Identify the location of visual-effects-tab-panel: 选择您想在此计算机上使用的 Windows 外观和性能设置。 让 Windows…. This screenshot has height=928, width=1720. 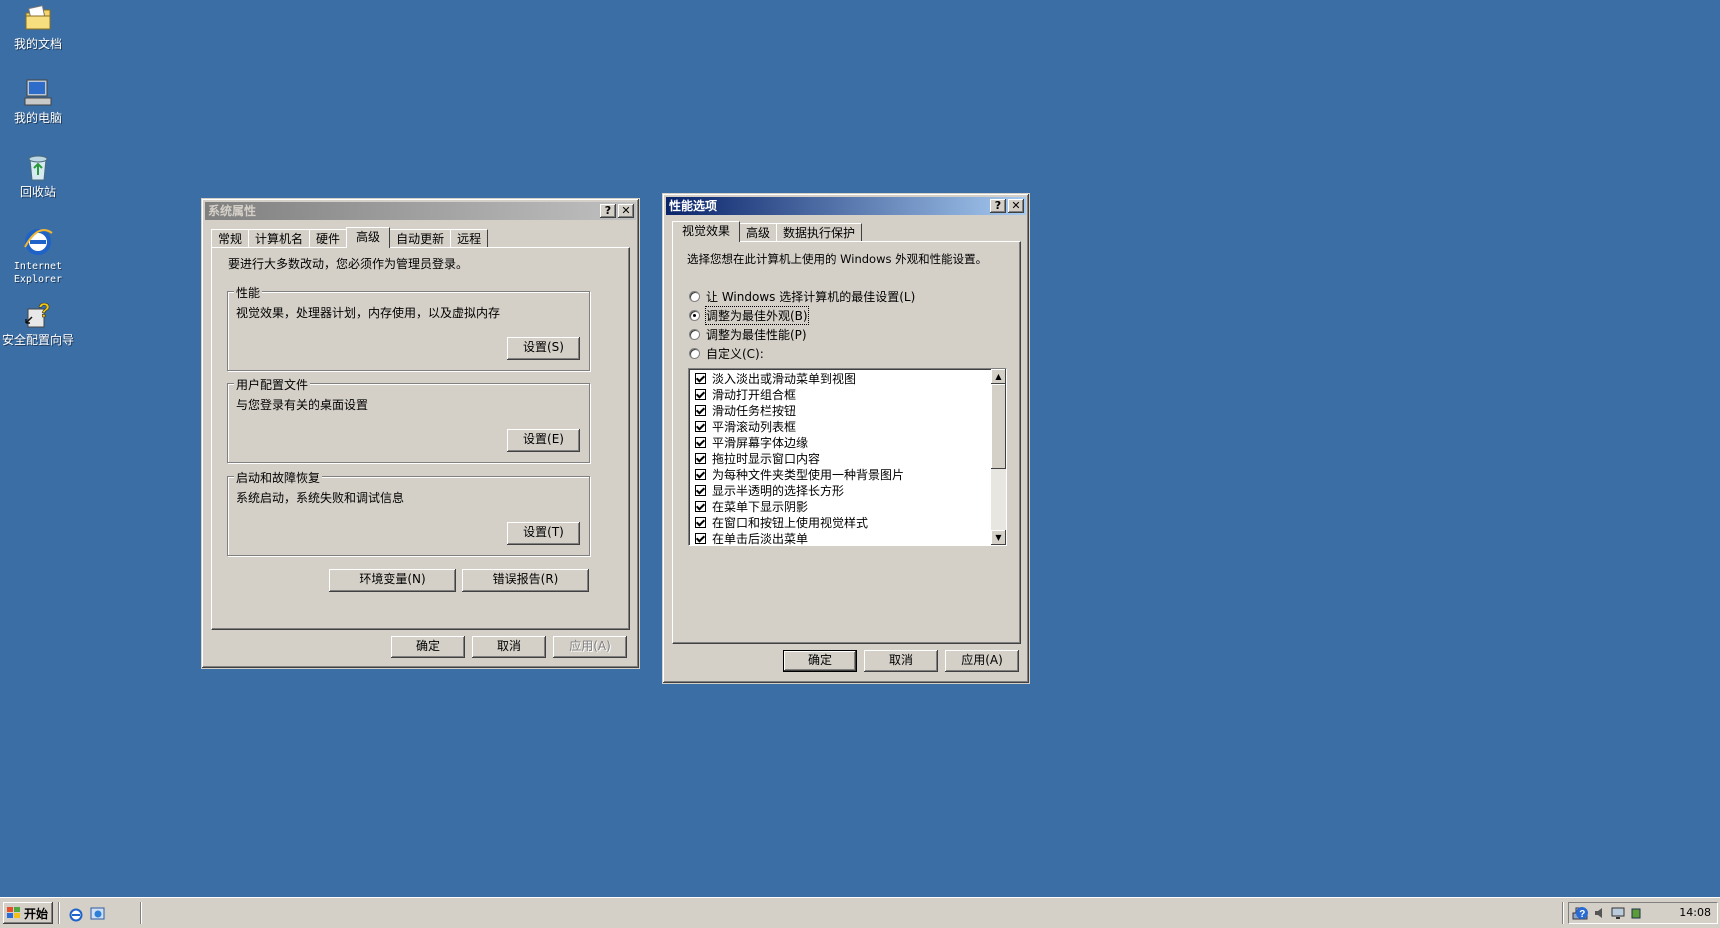
(846, 442).